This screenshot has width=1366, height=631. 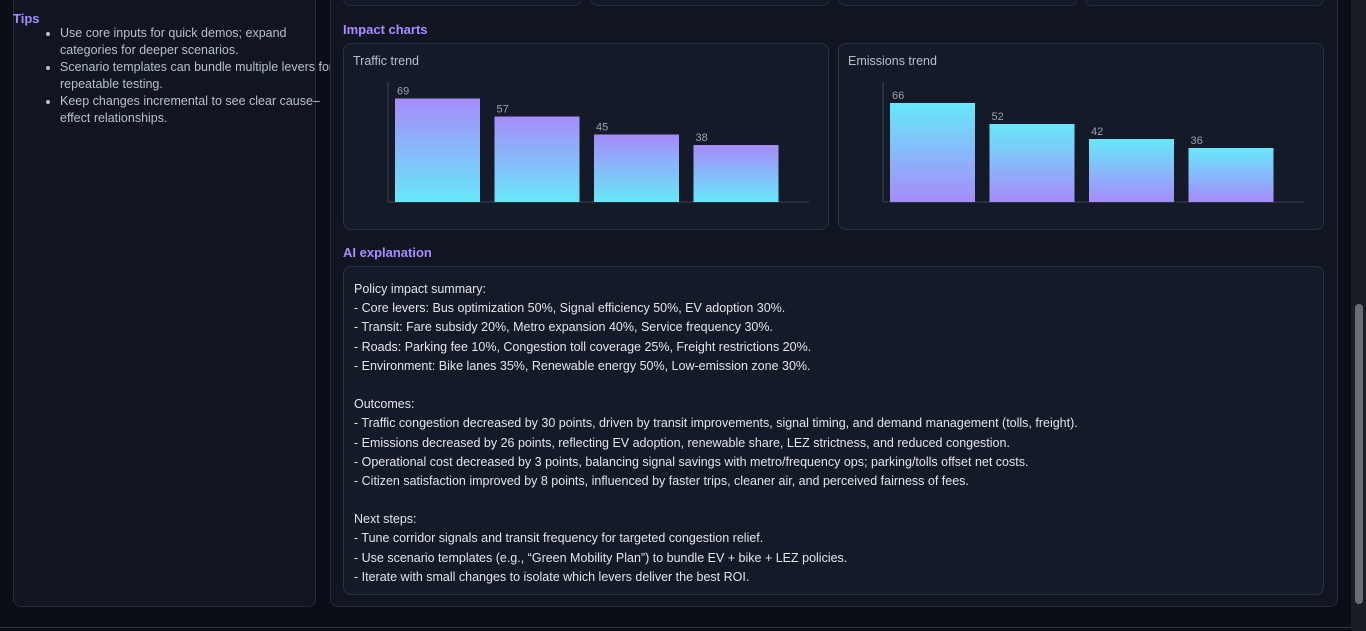 I want to click on bar-value-label: 45, so click(x=602, y=128).